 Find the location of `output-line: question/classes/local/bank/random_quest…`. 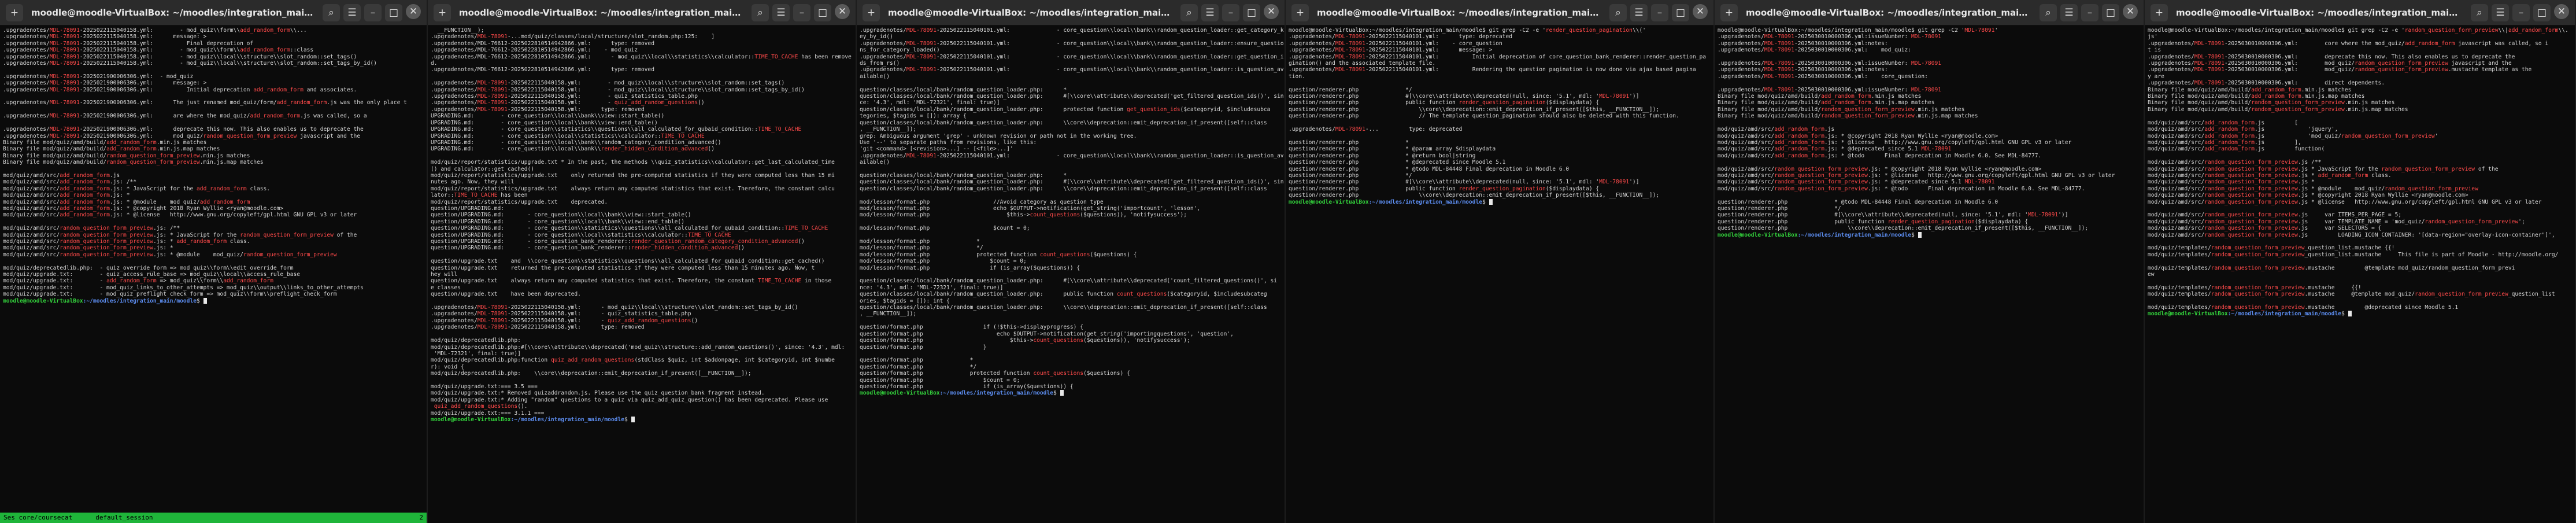

output-line: question/classes/local/bank/random_quest… is located at coordinates (1063, 188).